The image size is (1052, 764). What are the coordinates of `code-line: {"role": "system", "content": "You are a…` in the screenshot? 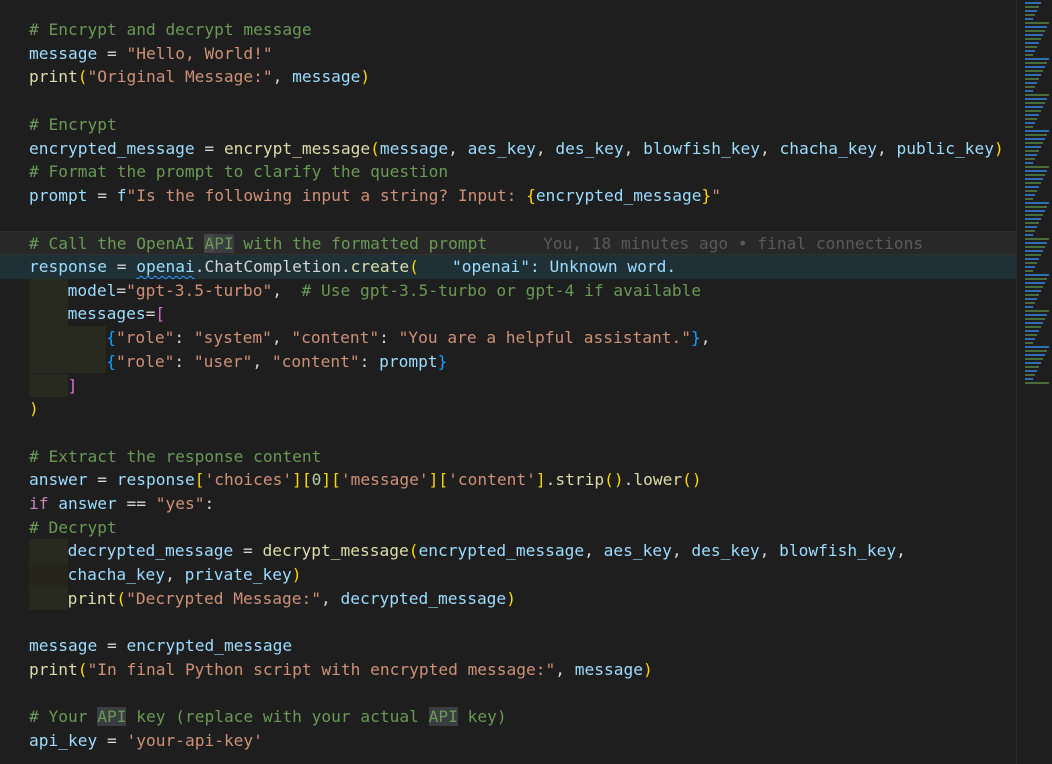 It's located at (508, 338).